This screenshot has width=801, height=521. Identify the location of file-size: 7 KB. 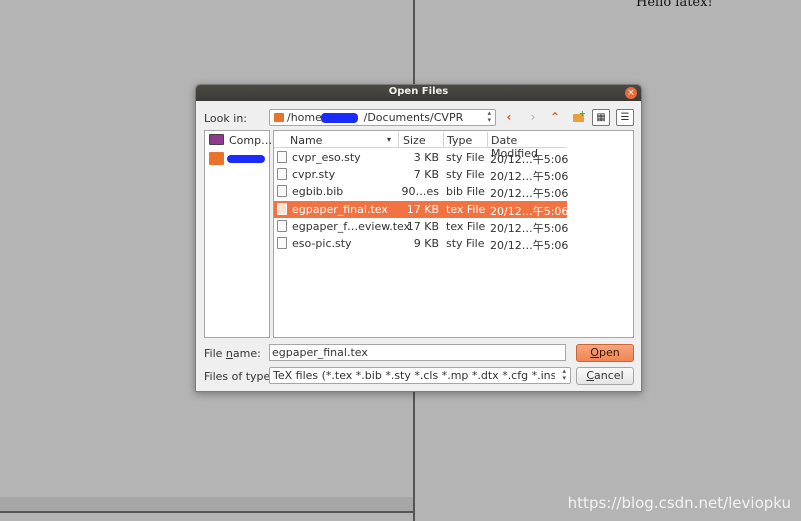
(426, 174).